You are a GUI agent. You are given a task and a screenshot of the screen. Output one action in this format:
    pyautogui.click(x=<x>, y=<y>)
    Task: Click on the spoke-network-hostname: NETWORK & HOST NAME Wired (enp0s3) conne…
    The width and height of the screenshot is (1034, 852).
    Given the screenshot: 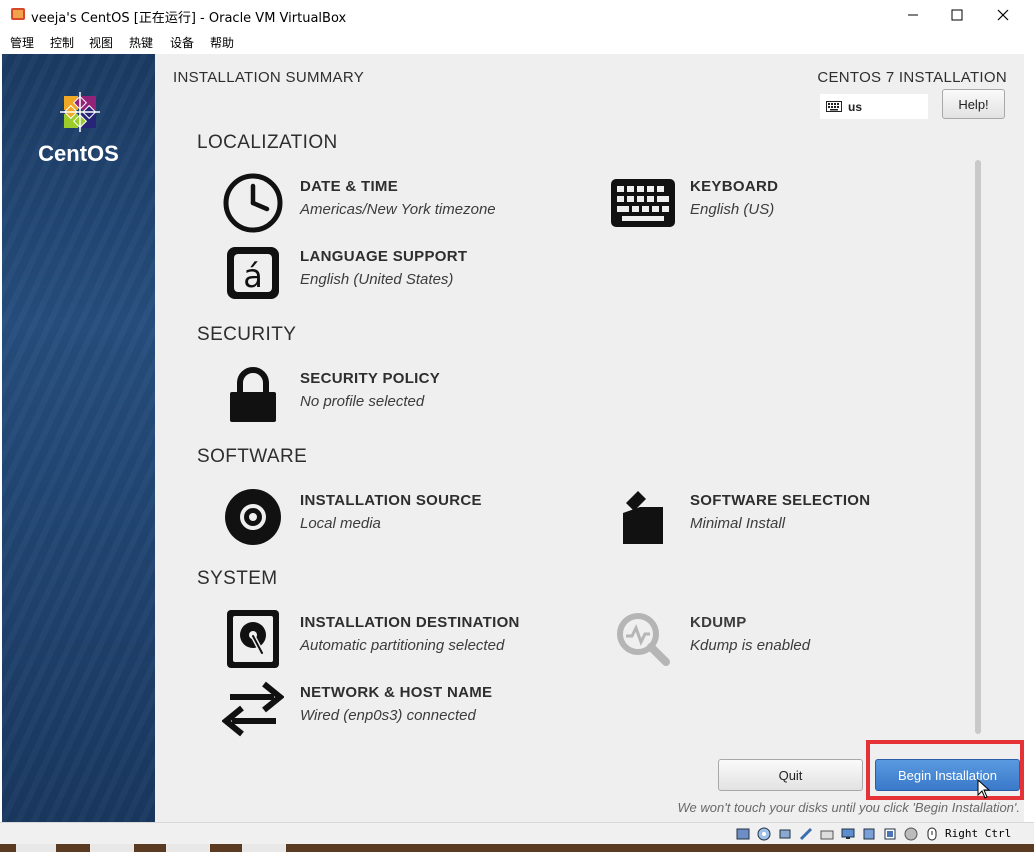 What is the action you would take?
    pyautogui.click(x=410, y=707)
    